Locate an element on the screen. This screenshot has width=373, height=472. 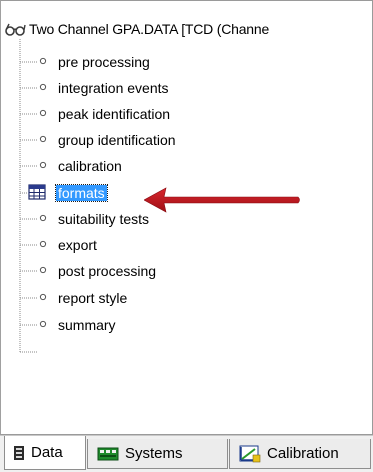
tab-label: Data is located at coordinates (47, 452).